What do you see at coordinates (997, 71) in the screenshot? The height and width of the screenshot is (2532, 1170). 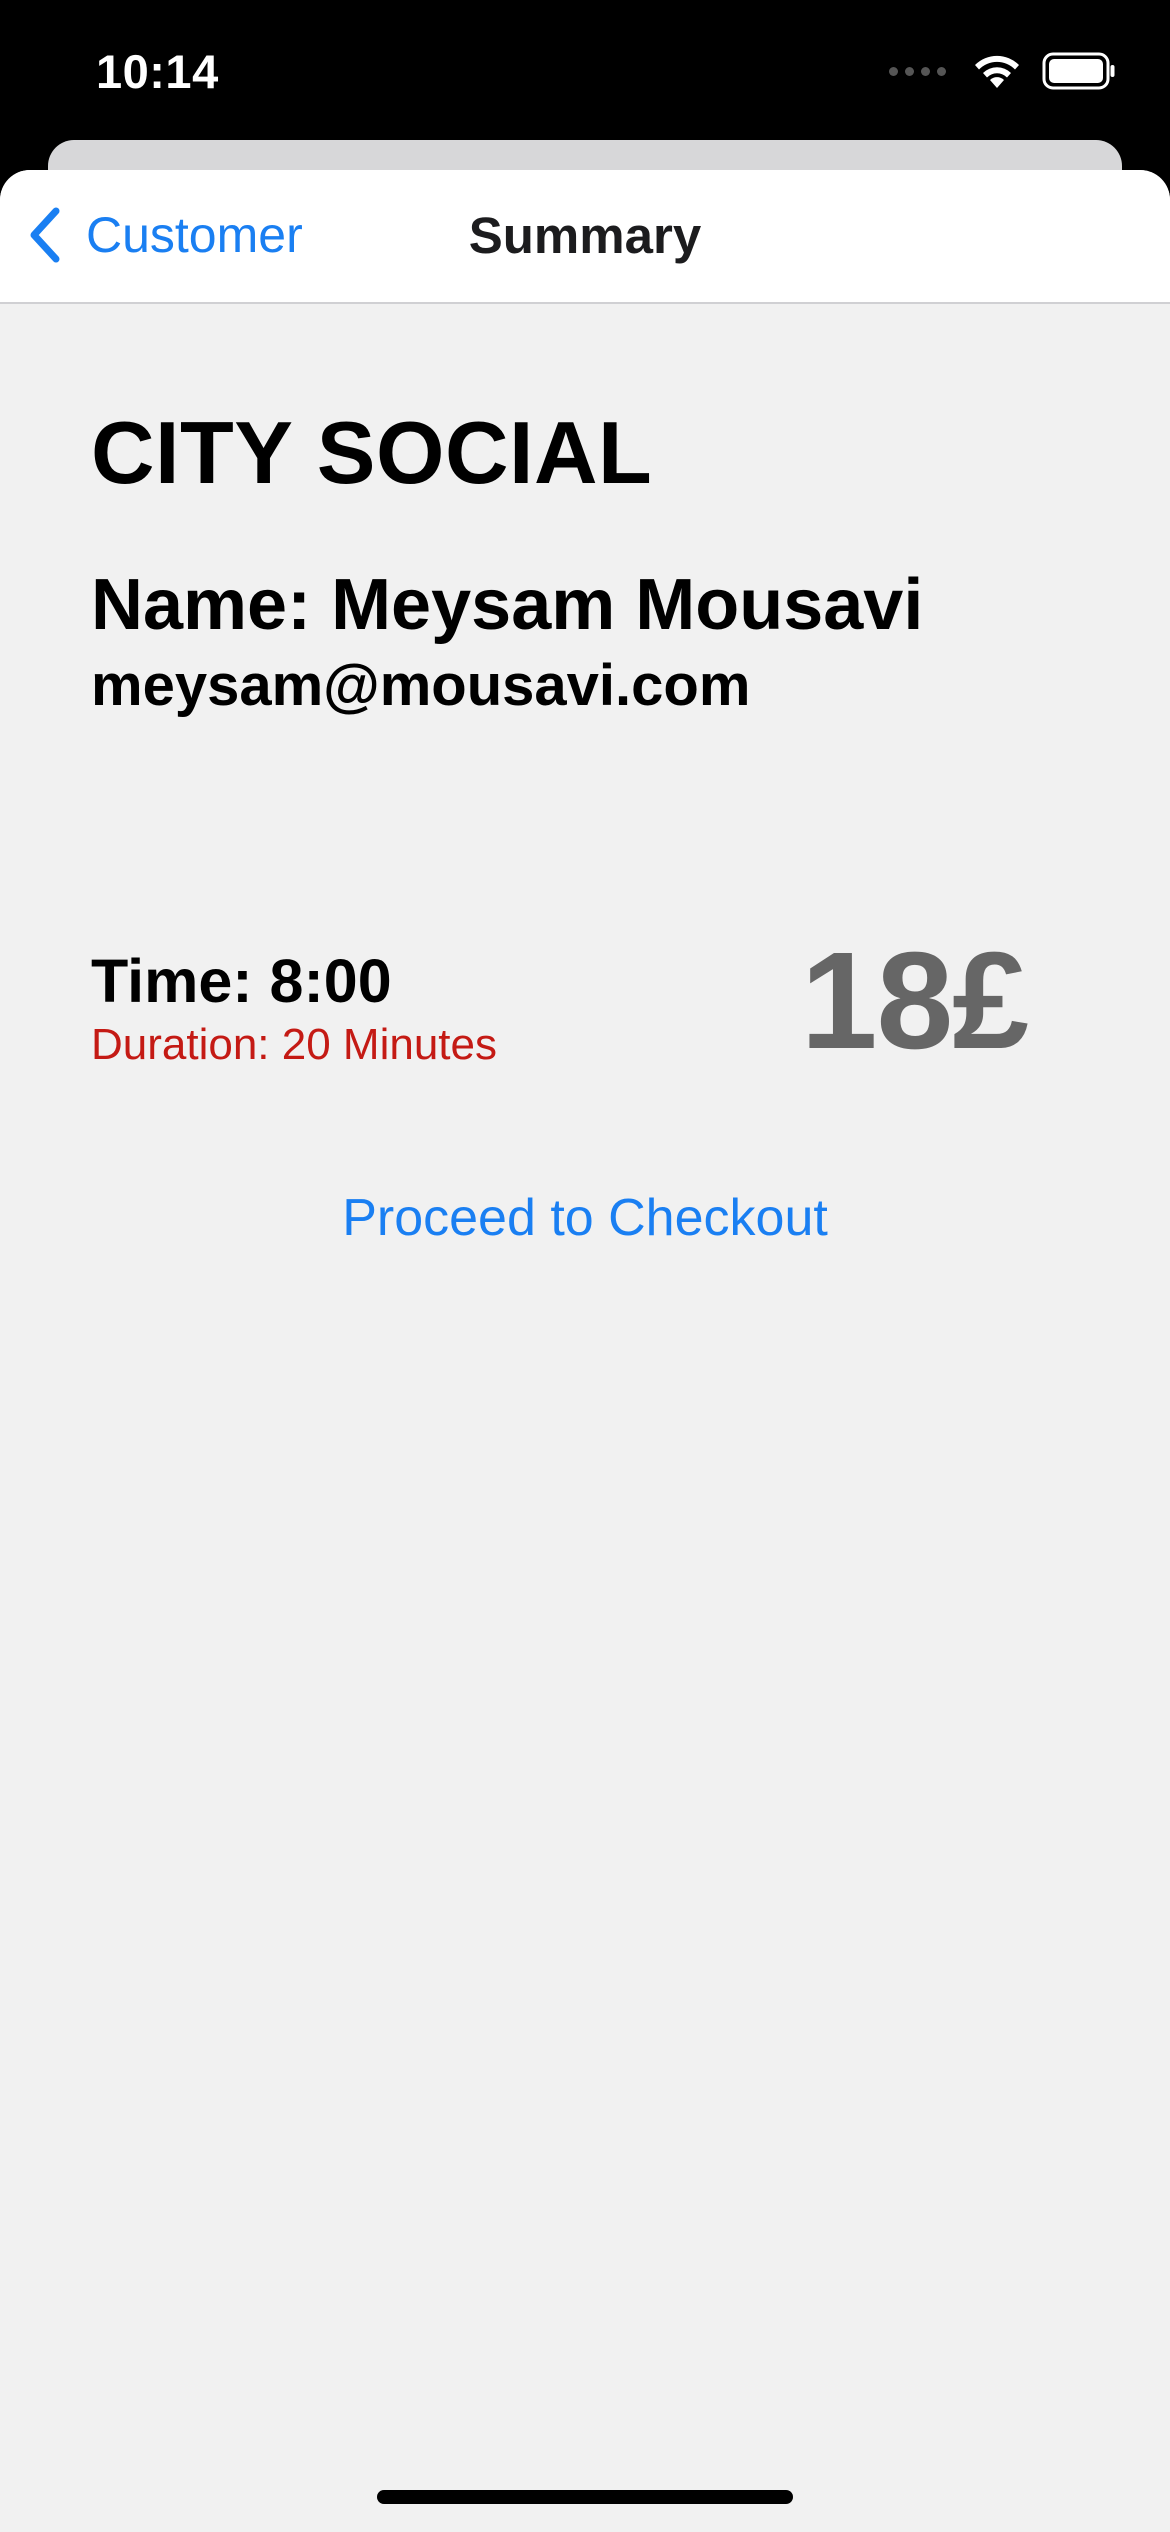 I see `wifi-icon` at bounding box center [997, 71].